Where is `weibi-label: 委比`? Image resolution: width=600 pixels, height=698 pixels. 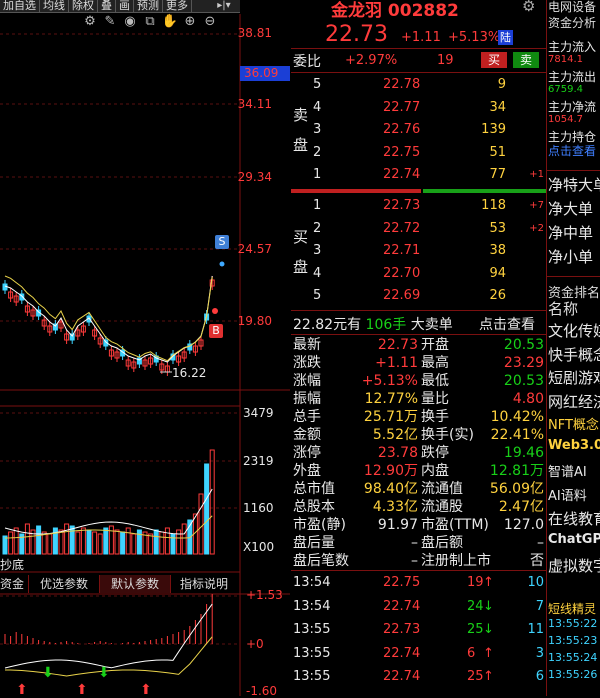 weibi-label: 委比 is located at coordinates (307, 62).